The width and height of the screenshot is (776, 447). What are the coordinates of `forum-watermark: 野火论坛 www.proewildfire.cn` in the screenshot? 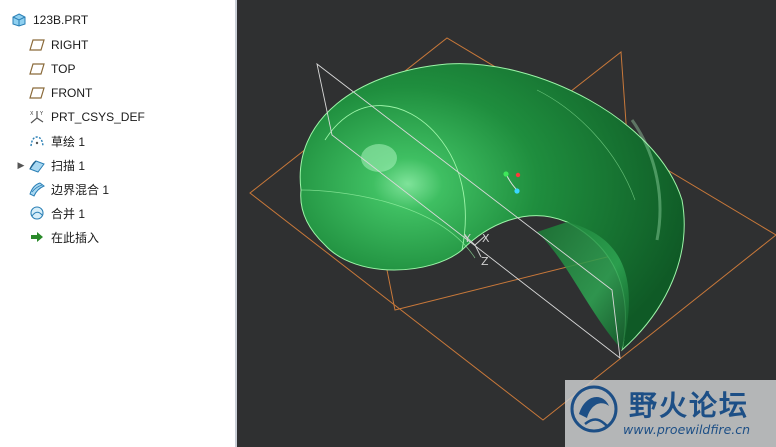 It's located at (670, 413).